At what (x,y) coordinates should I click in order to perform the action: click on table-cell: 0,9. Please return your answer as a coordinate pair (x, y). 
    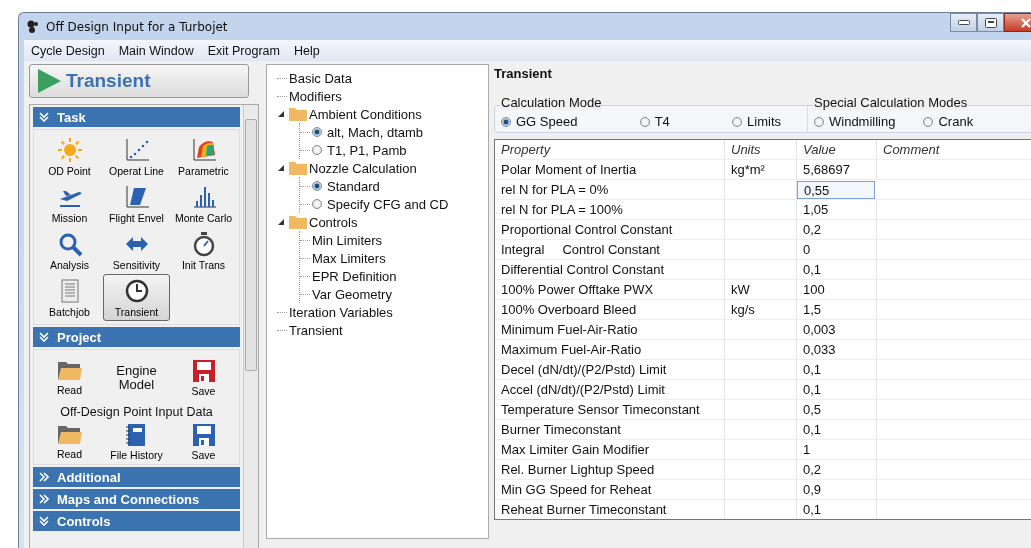
    Looking at the image, I should click on (837, 489).